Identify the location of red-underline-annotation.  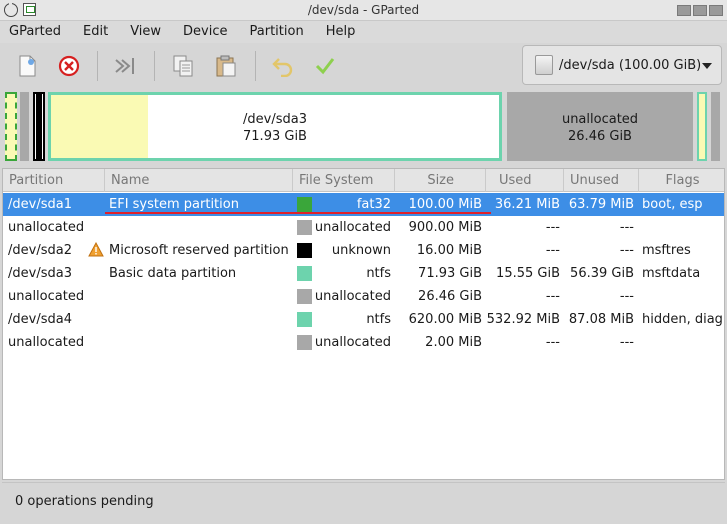
(298, 213).